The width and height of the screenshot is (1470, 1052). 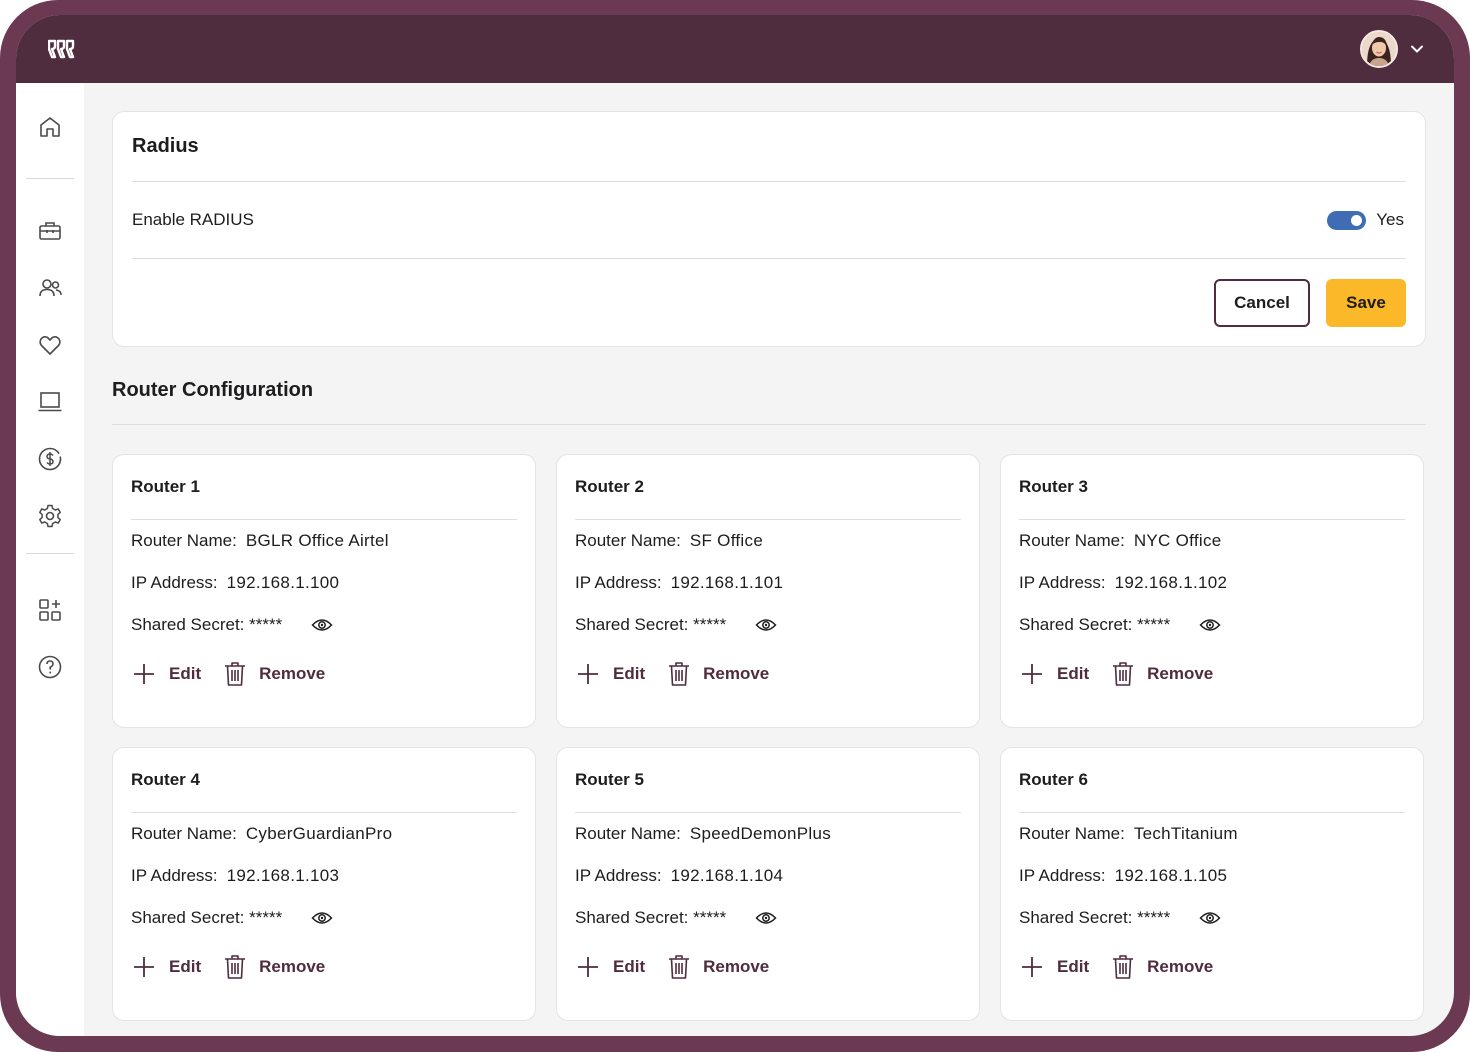 What do you see at coordinates (768, 541) in the screenshot?
I see `router-name-field: Router Name: SF Office` at bounding box center [768, 541].